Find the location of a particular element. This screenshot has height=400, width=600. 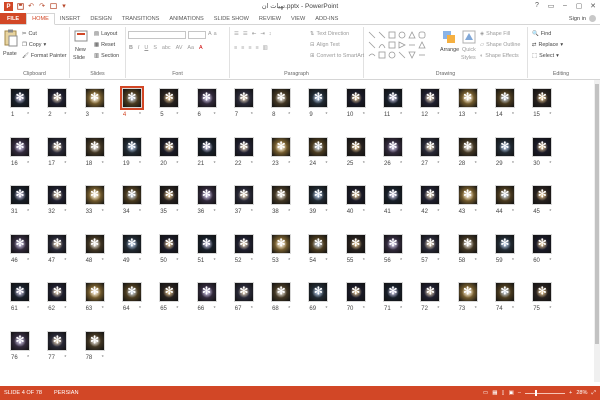

spacing-icon: AV is located at coordinates (179, 48).